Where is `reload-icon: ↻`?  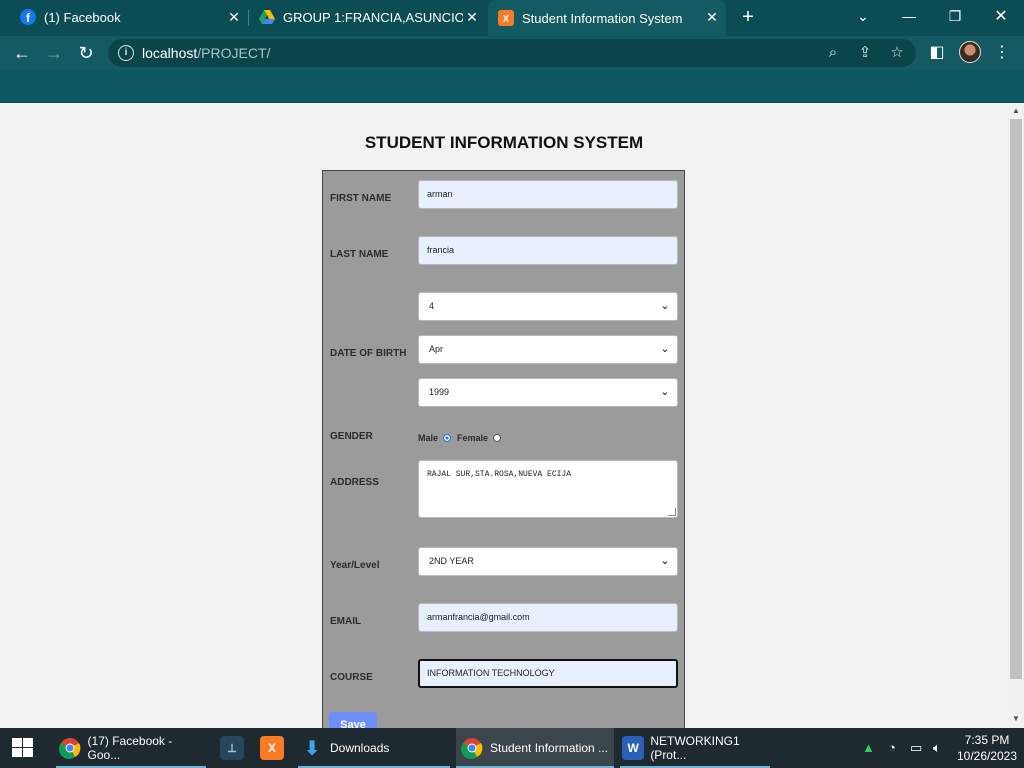
reload-icon: ↻ is located at coordinates (86, 53).